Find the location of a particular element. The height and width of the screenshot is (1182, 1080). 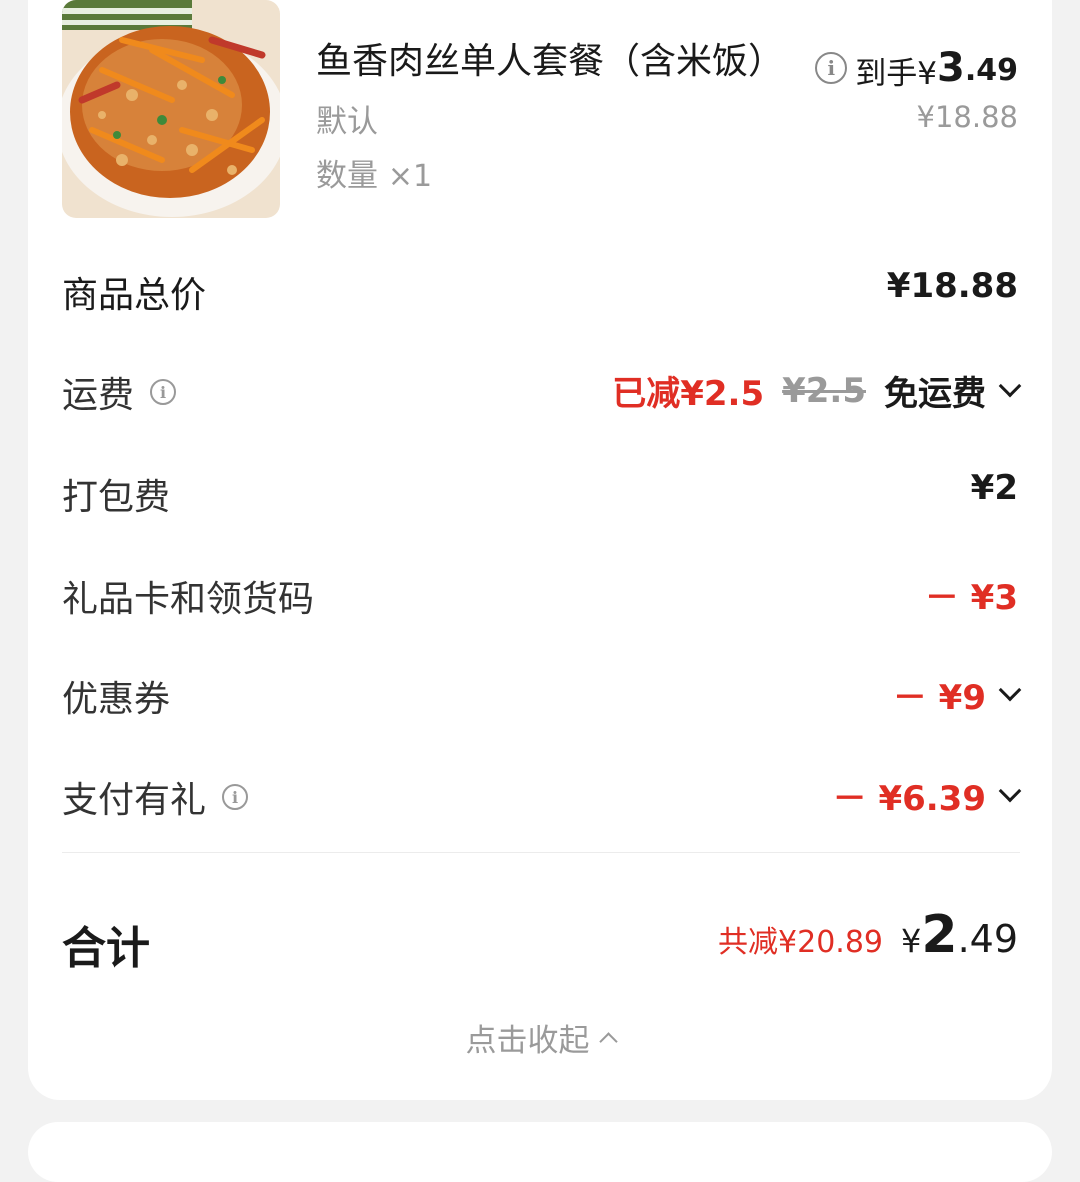

coupon-amount: － ¥9 is located at coordinates (939, 698).